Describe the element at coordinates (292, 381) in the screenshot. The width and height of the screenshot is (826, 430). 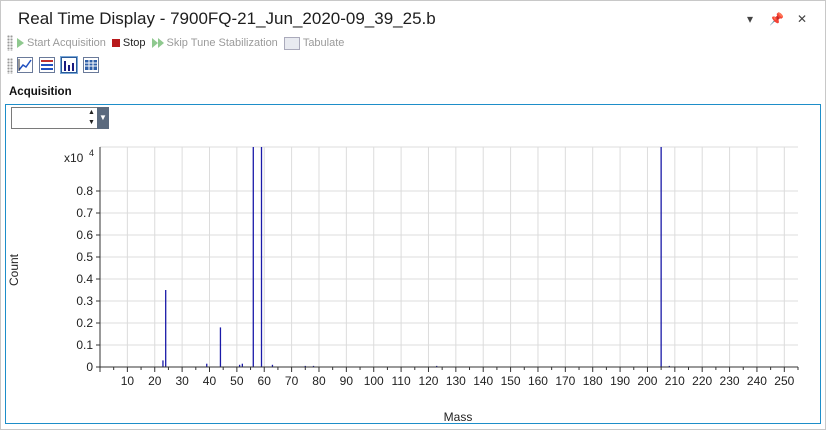
I see `x-tick-label: 70` at that location.